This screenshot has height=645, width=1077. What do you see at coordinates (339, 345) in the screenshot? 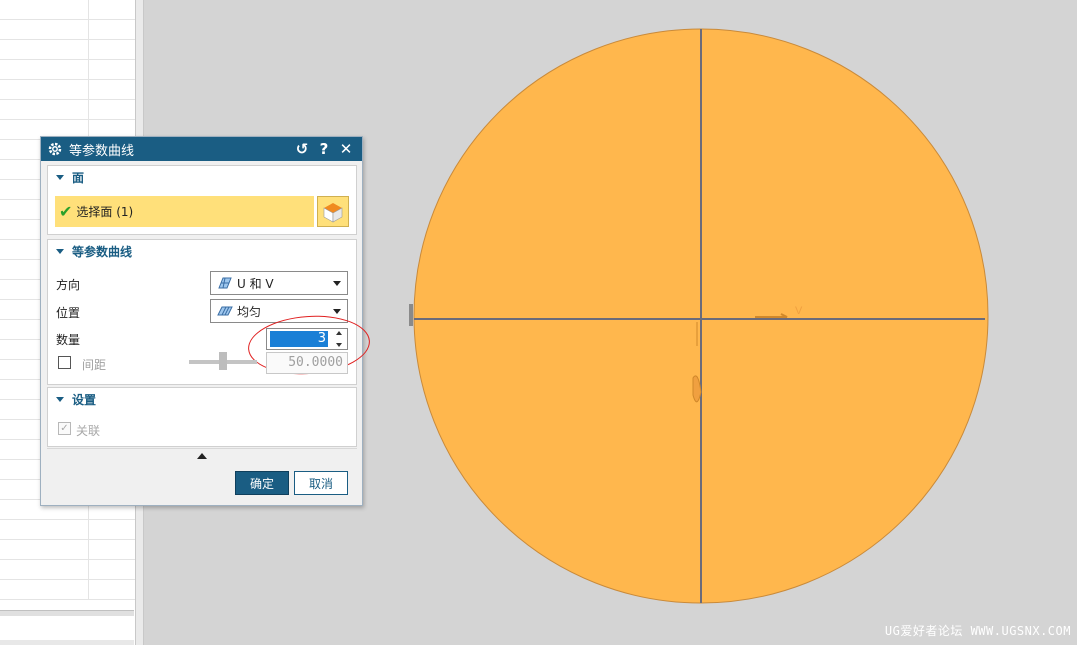
I see `spin-down-icon` at bounding box center [339, 345].